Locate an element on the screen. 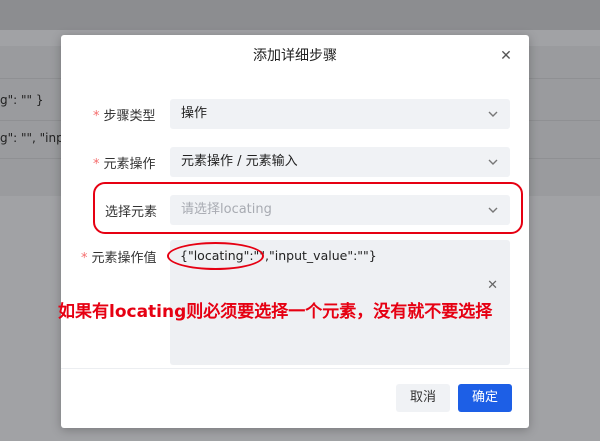 Image resolution: width=600 pixels, height=441 pixels. background-cell-text: g": "", "inp is located at coordinates (32, 138).